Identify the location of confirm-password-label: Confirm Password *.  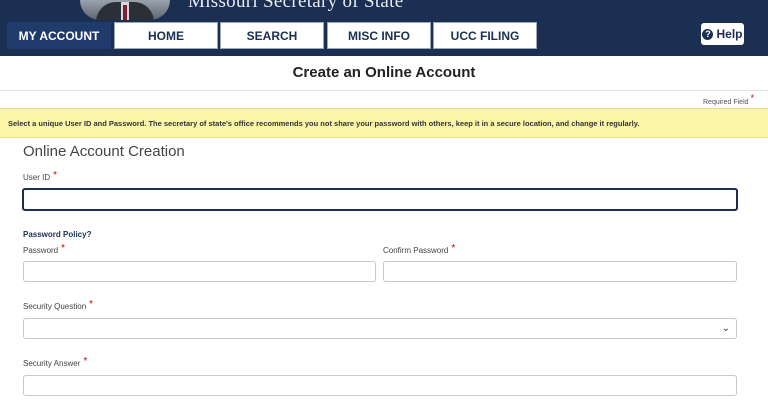
(419, 249).